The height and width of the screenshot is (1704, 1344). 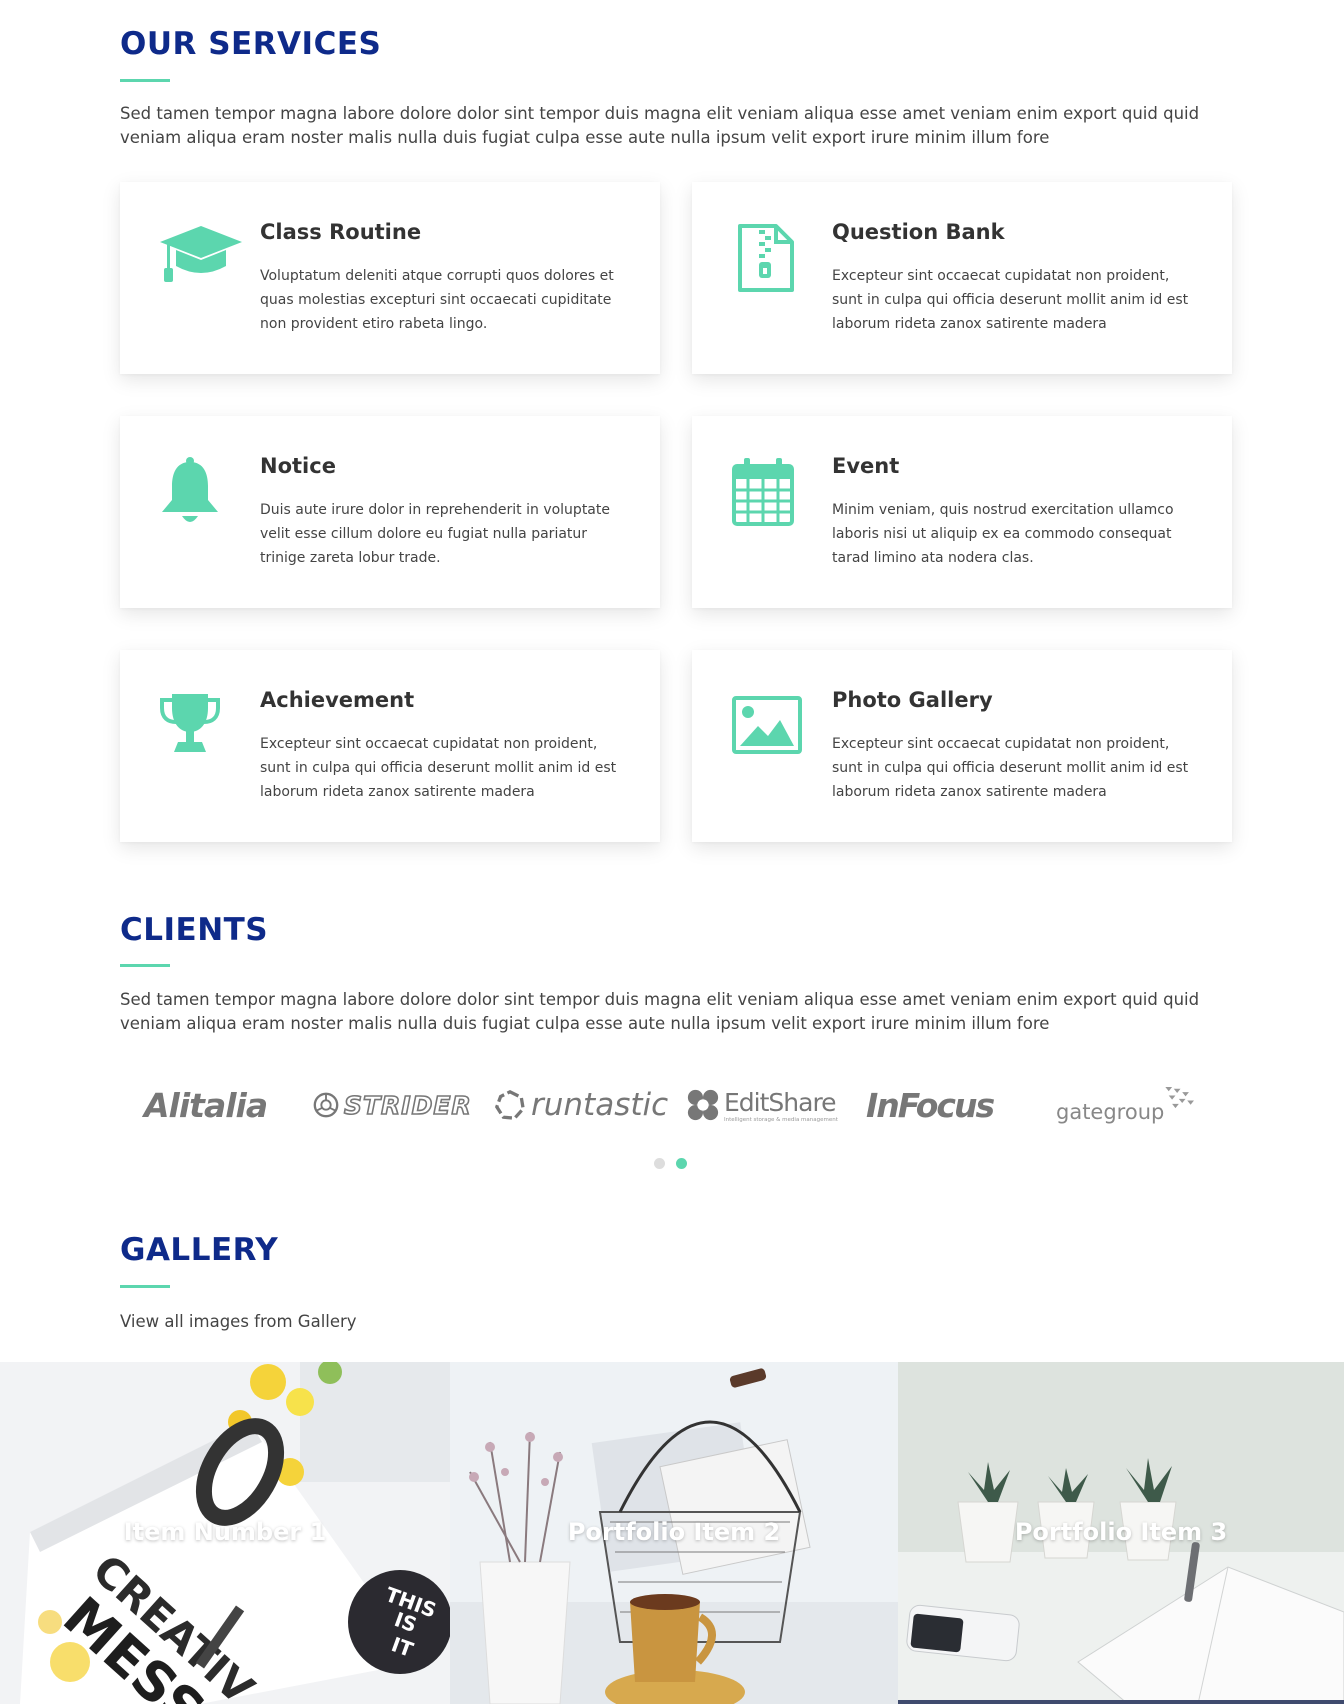 I want to click on gallery-title: GALLERY, so click(x=199, y=1250).